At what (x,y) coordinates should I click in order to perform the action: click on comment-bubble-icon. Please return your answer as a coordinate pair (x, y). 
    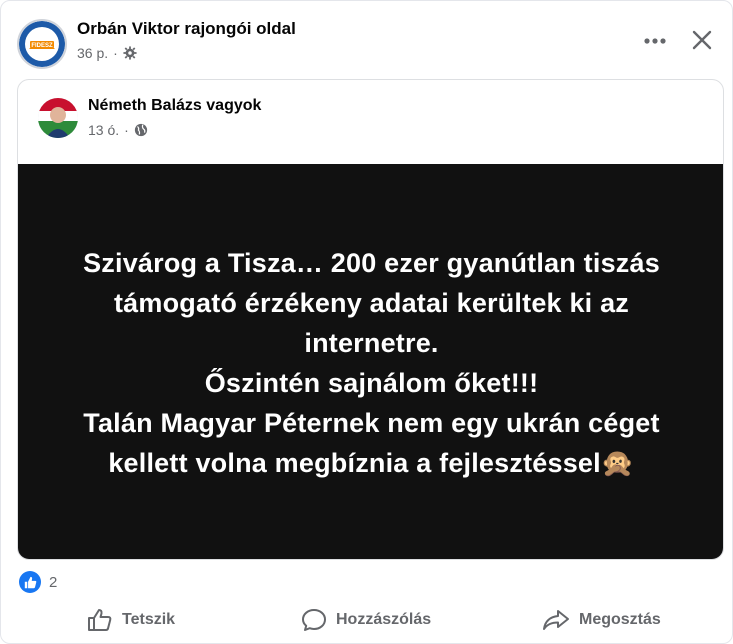
    Looking at the image, I should click on (314, 620).